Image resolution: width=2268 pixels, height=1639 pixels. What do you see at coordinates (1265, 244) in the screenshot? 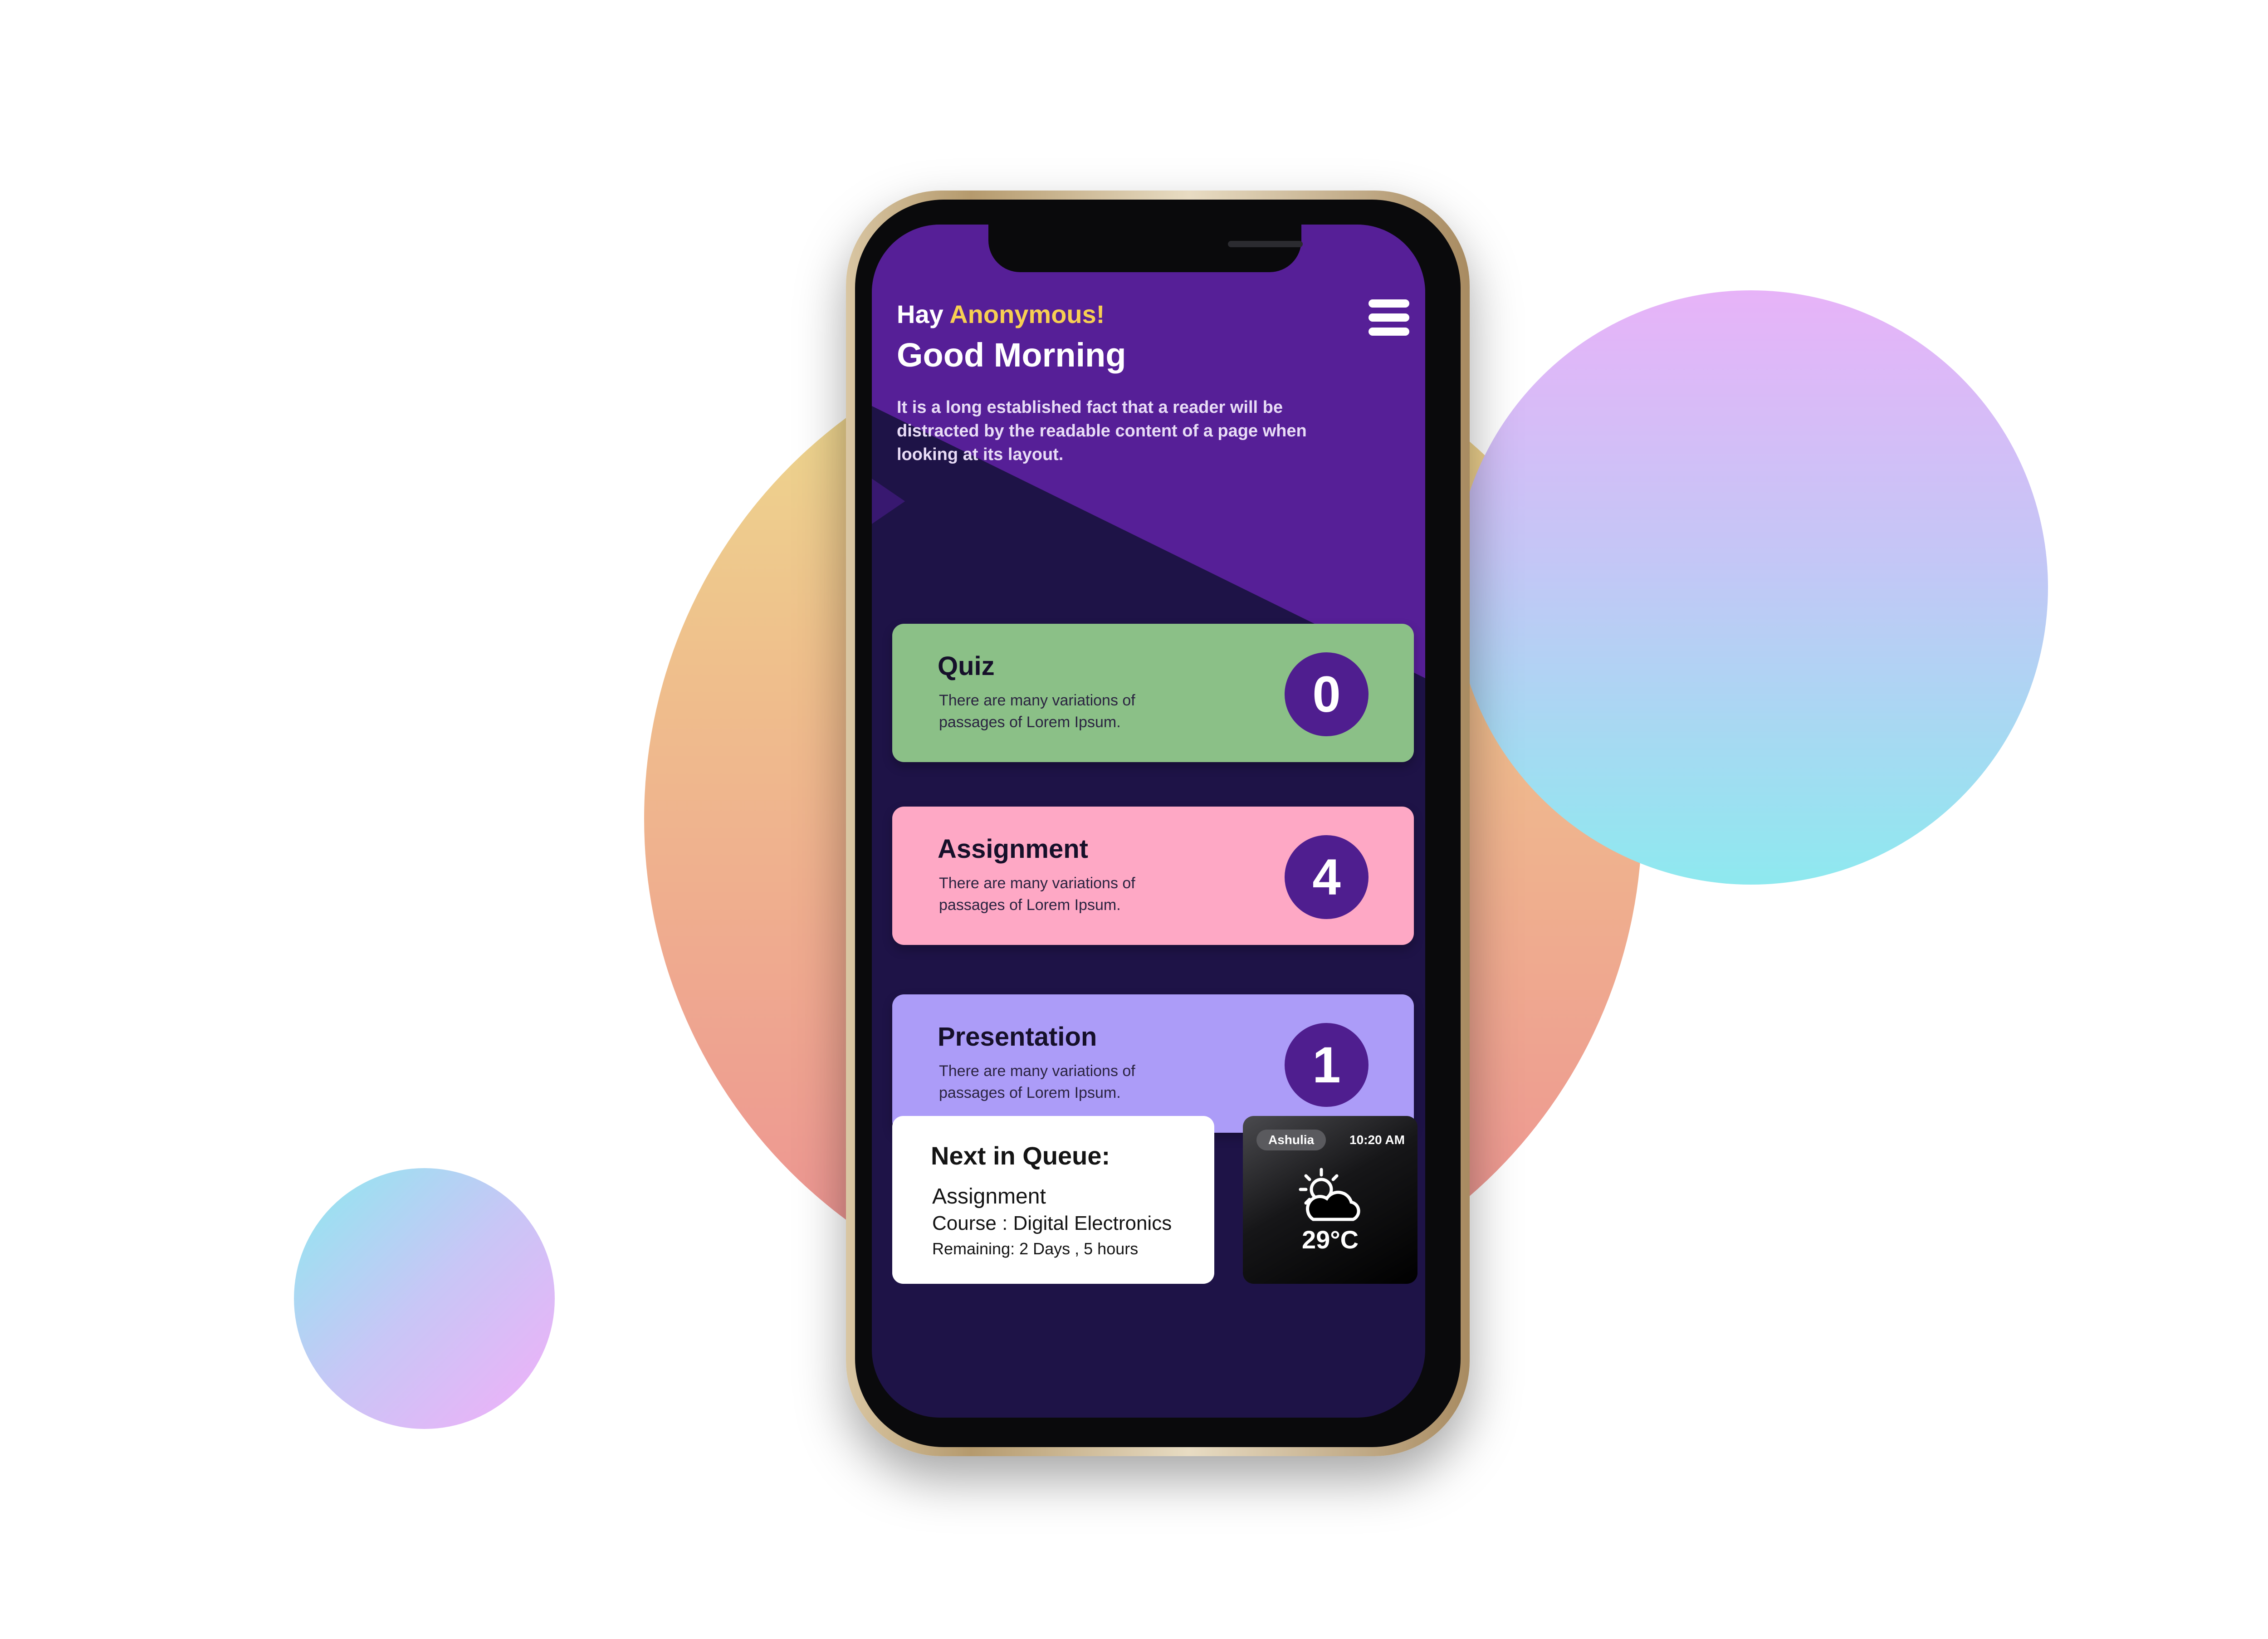
I see `earpiece-speaker` at bounding box center [1265, 244].